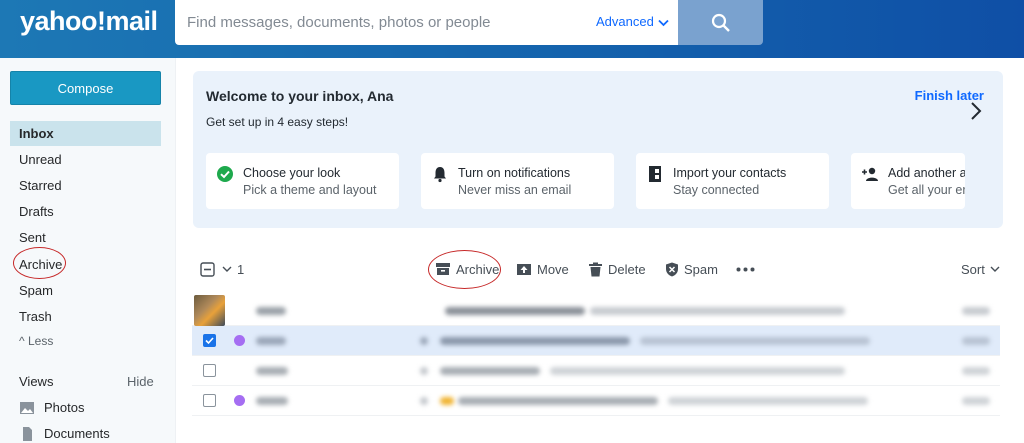 The image size is (1024, 443). I want to click on yahoo-mail-logo: yahoo!mail, so click(89, 21).